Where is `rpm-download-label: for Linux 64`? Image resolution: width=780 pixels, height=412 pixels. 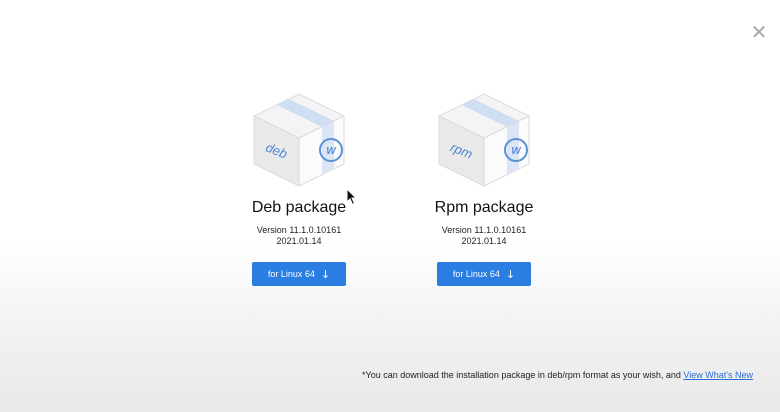
rpm-download-label: for Linux 64 is located at coordinates (476, 274).